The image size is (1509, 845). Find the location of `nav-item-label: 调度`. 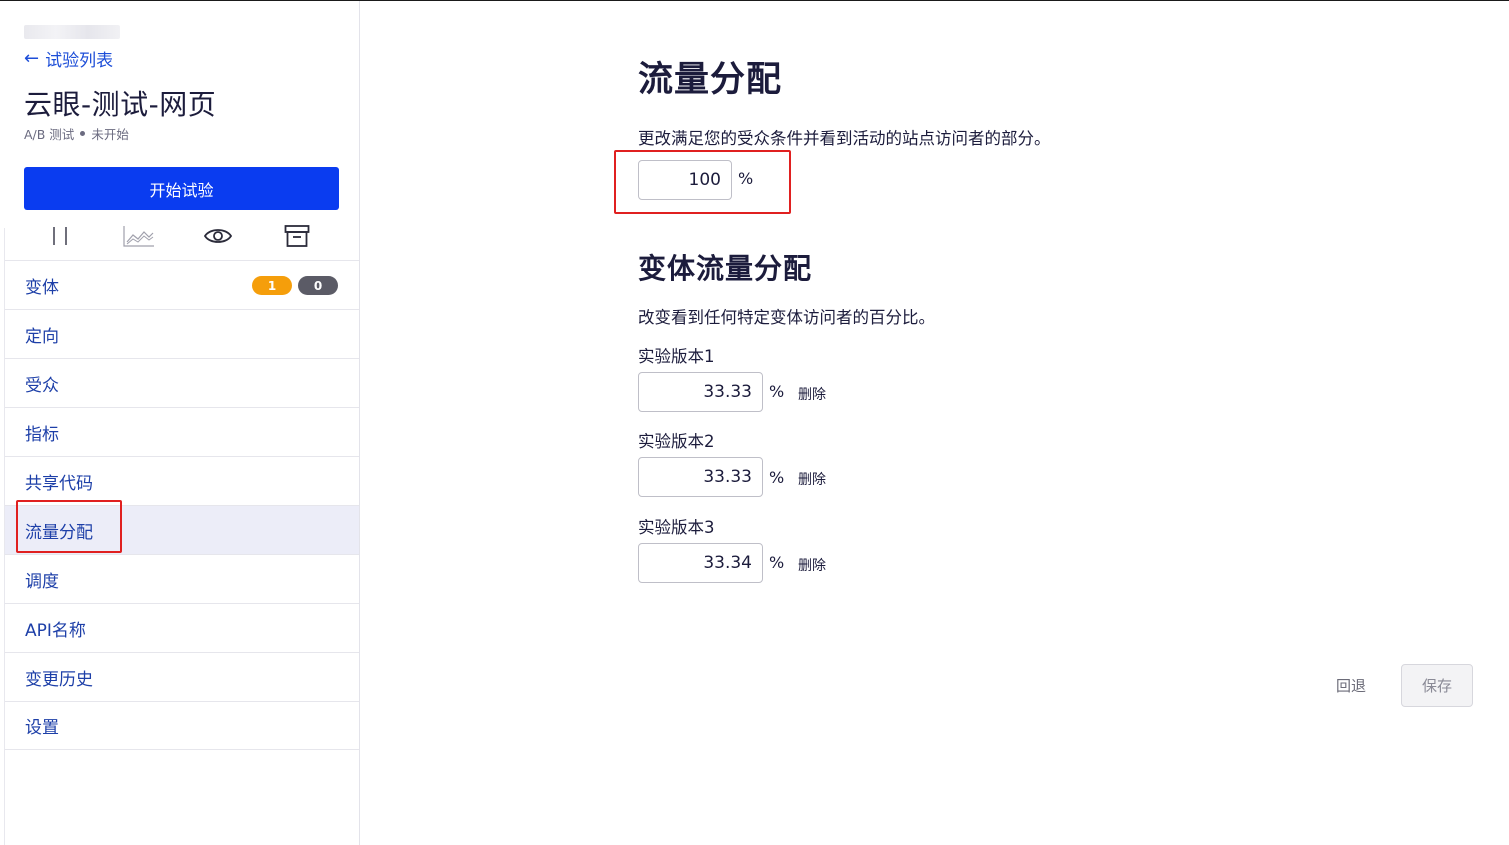

nav-item-label: 调度 is located at coordinates (42, 581).